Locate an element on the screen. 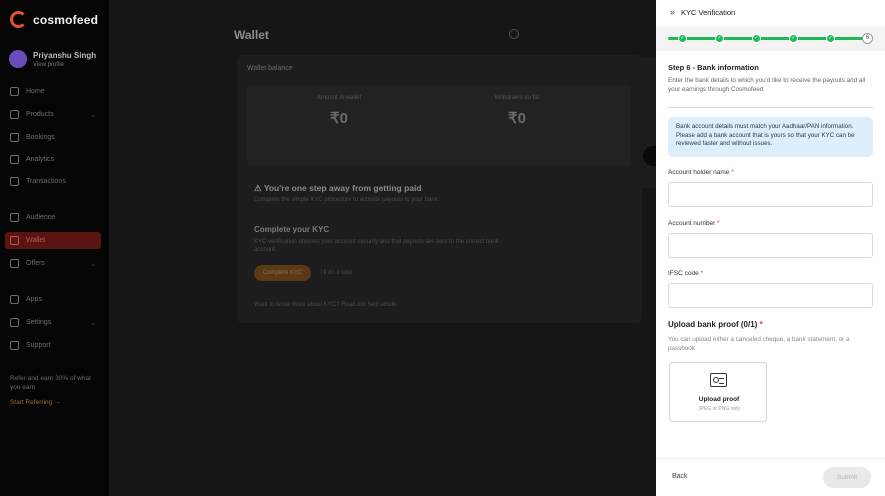 This screenshot has height=496, width=885. field-label-text: Account holder name is located at coordinates (699, 172).